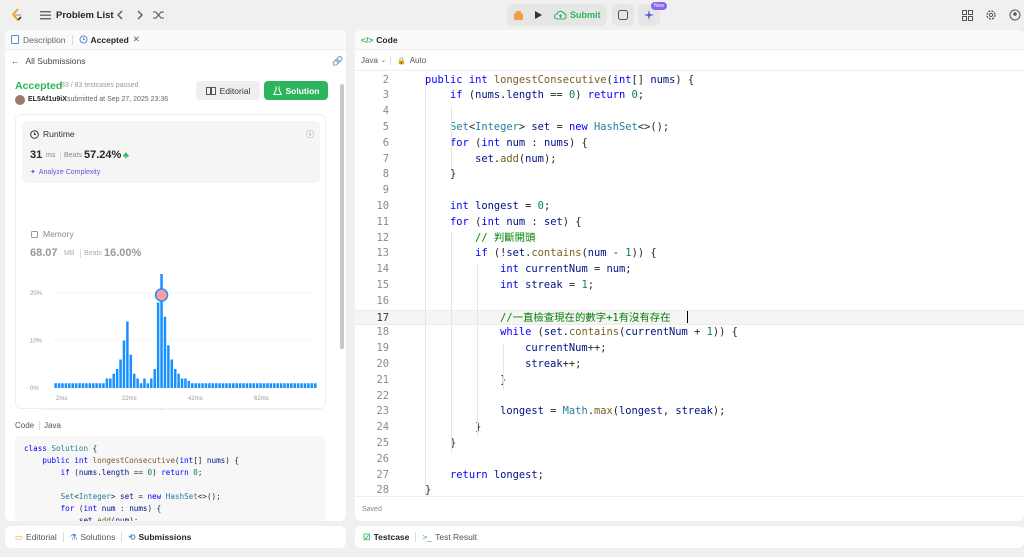  Describe the element at coordinates (36, 537) in the screenshot. I see `tab-editorial: ▭ Editorial` at that location.